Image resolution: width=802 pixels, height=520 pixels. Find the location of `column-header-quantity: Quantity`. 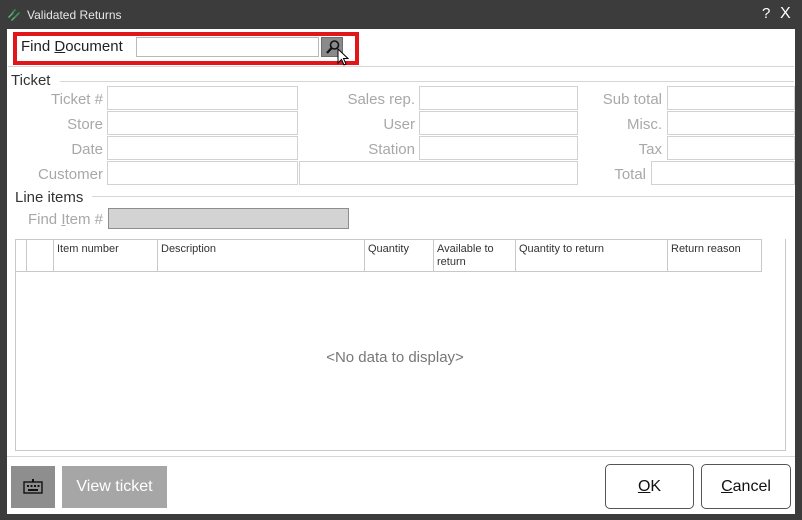

column-header-quantity: Quantity is located at coordinates (399, 255).